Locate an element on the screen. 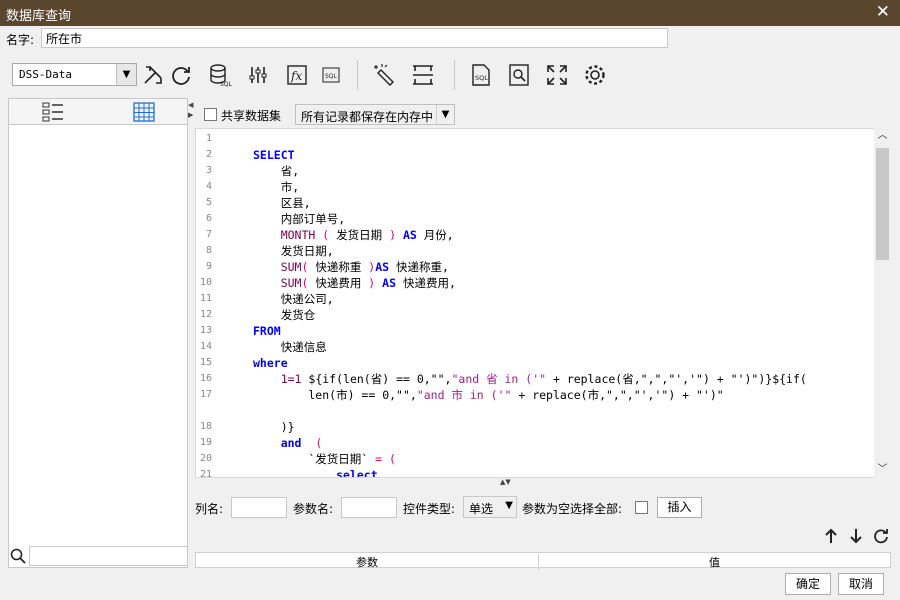 The image size is (900, 600). line-number: 15 is located at coordinates (205, 362).